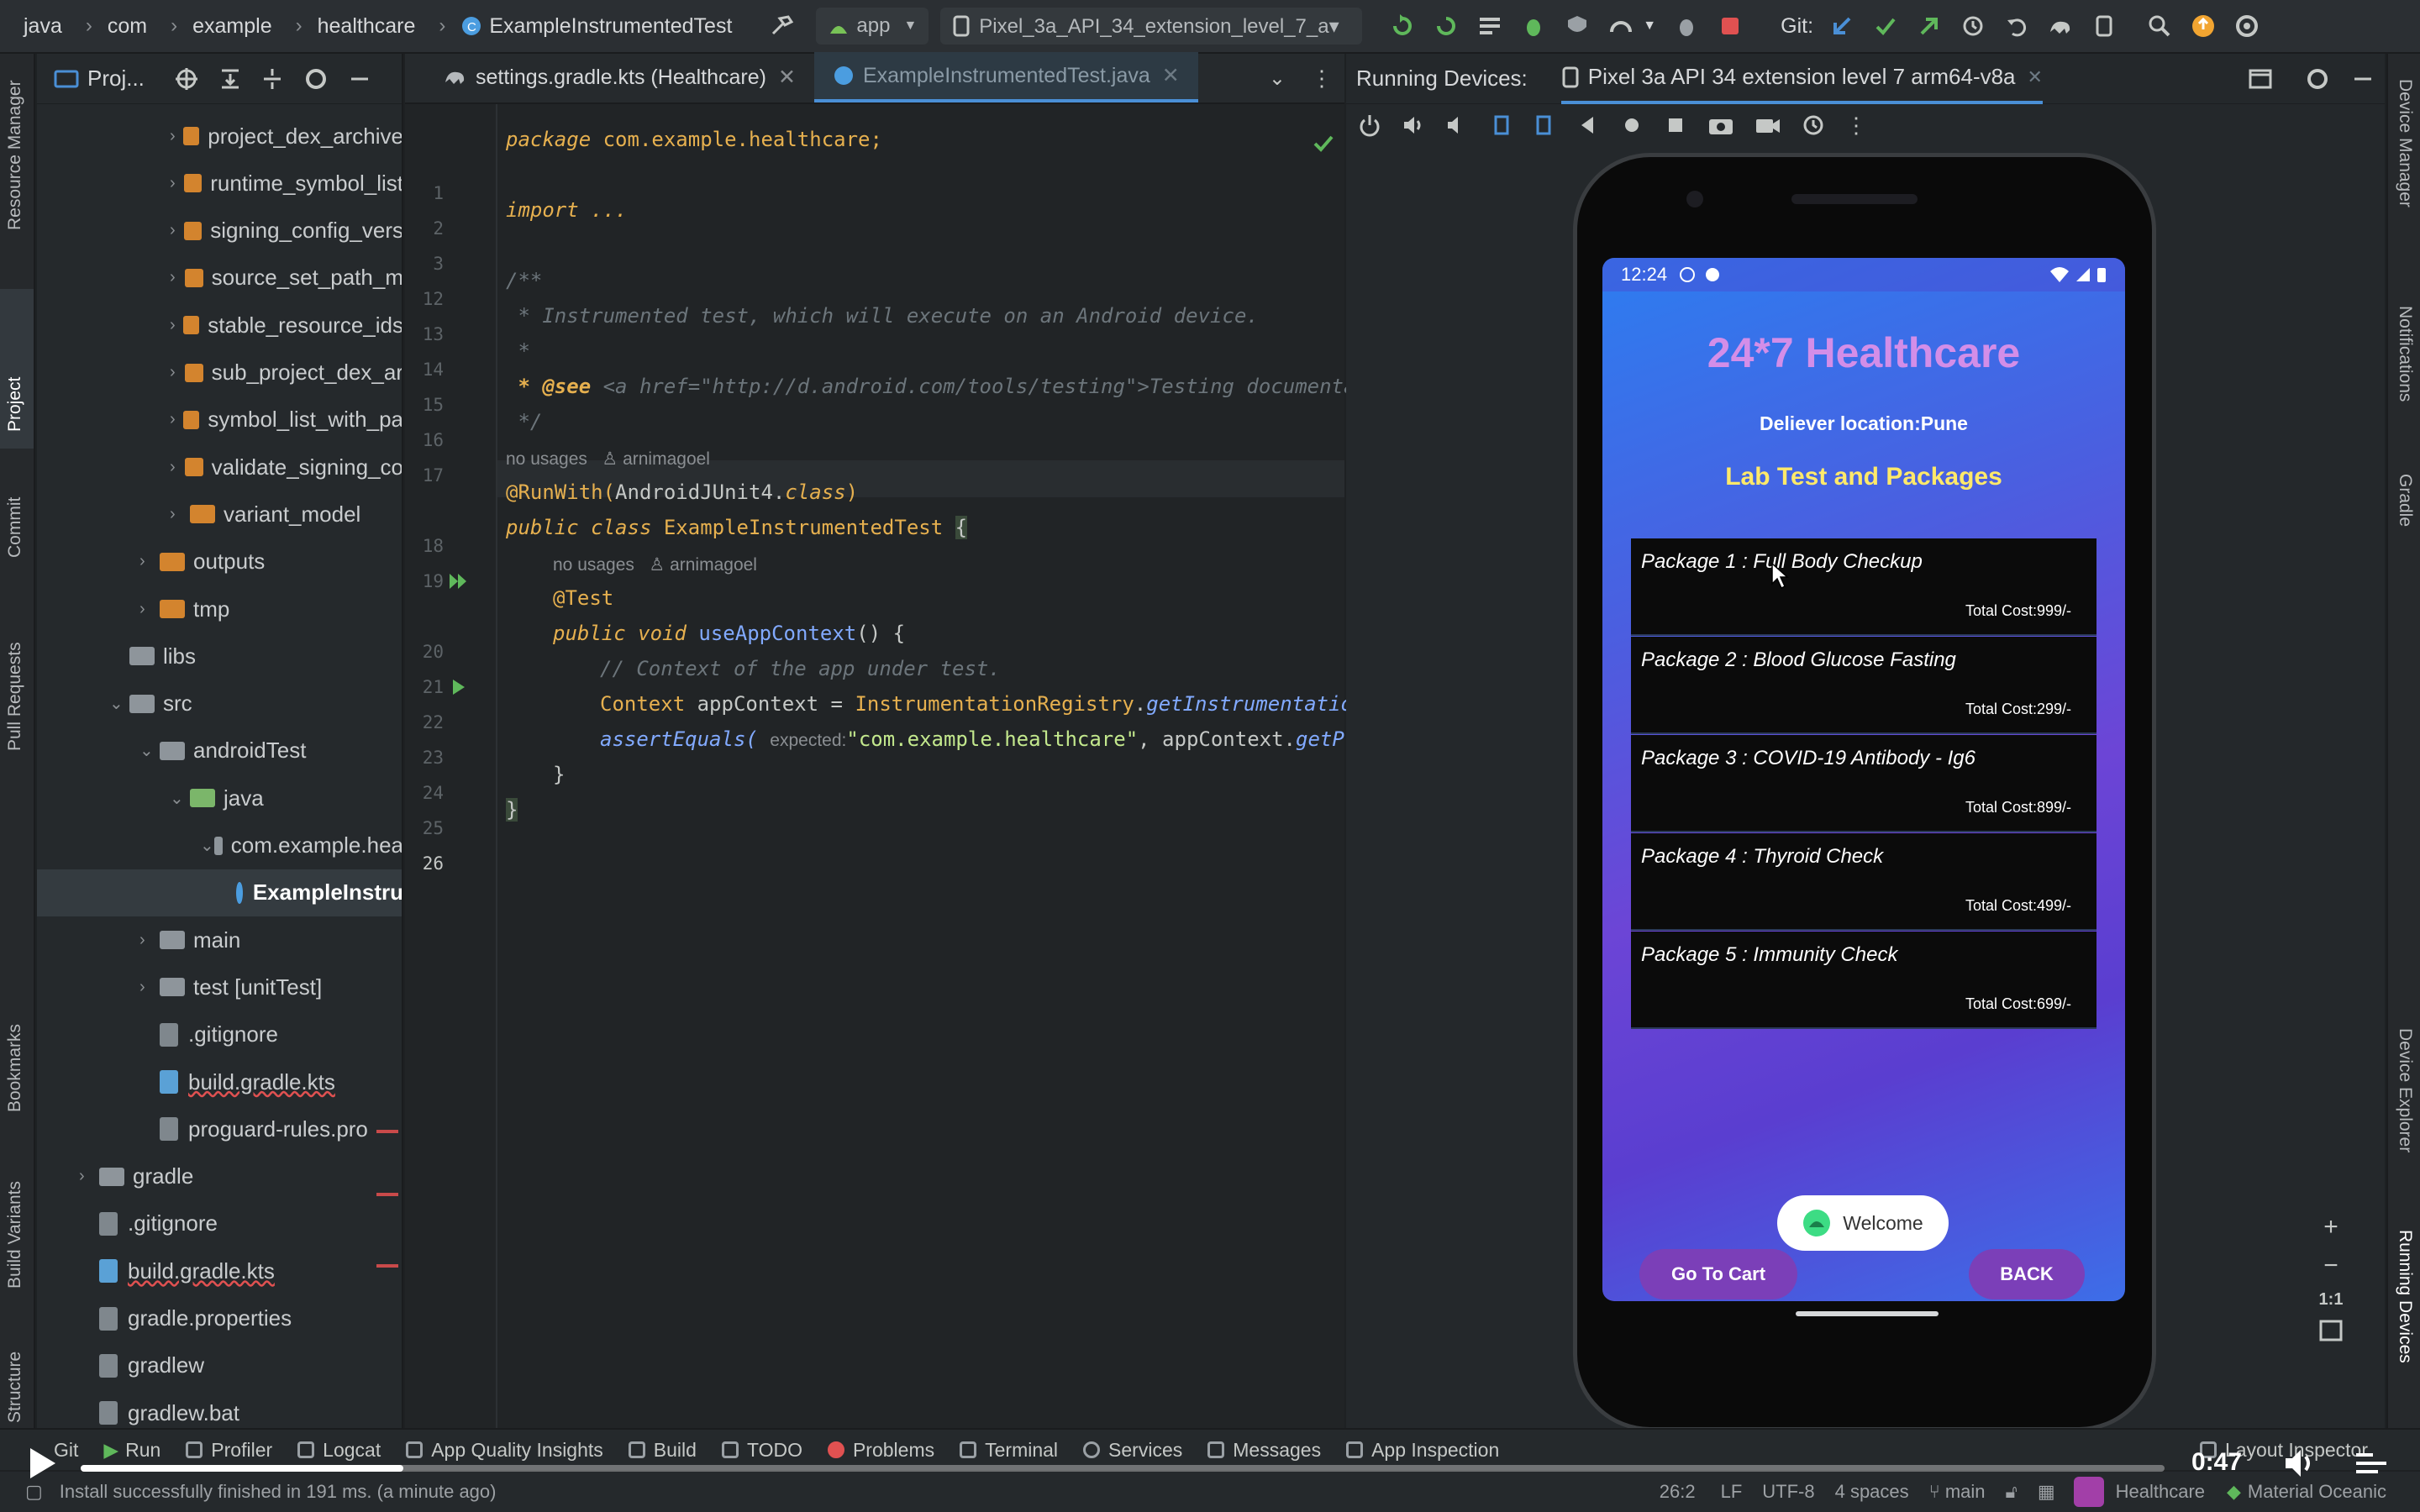 This screenshot has height=1512, width=2420. What do you see at coordinates (15, 1235) in the screenshot?
I see `tool-build-variants: Build Variants` at bounding box center [15, 1235].